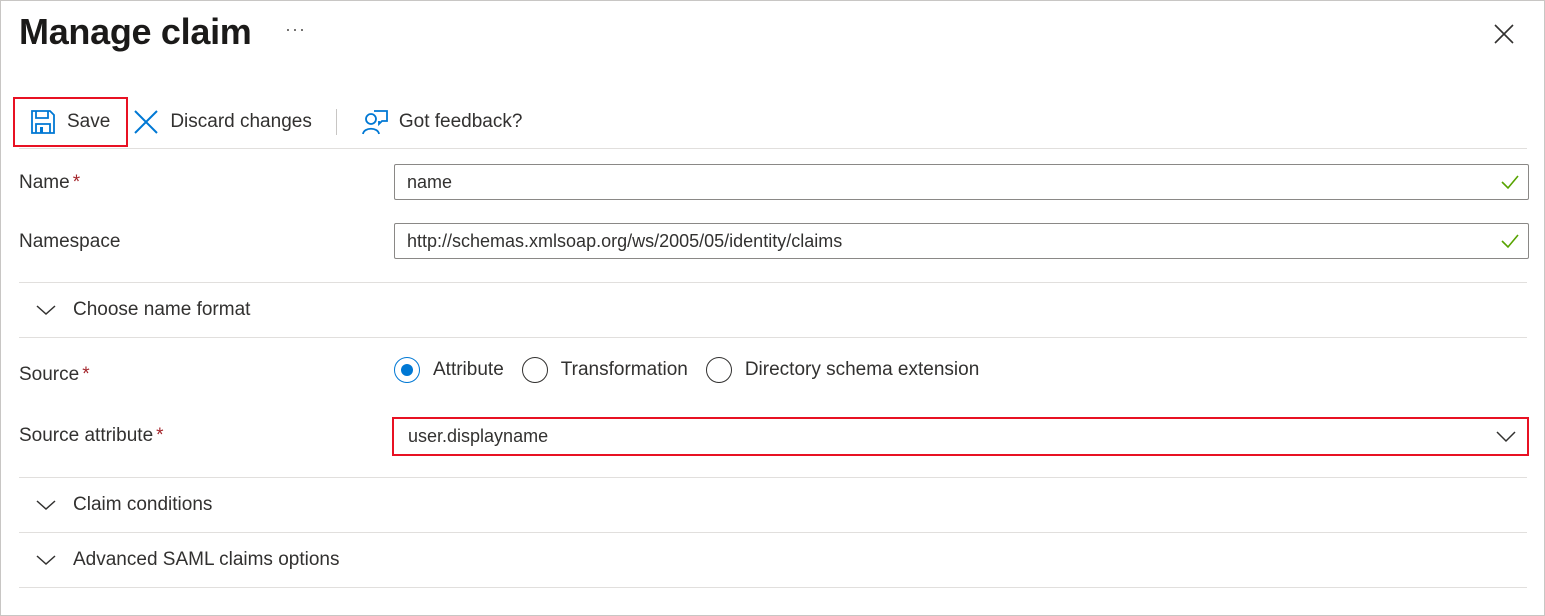 The height and width of the screenshot is (616, 1545). I want to click on radio-directory-schema-extension: Directory schema extension, so click(842, 370).